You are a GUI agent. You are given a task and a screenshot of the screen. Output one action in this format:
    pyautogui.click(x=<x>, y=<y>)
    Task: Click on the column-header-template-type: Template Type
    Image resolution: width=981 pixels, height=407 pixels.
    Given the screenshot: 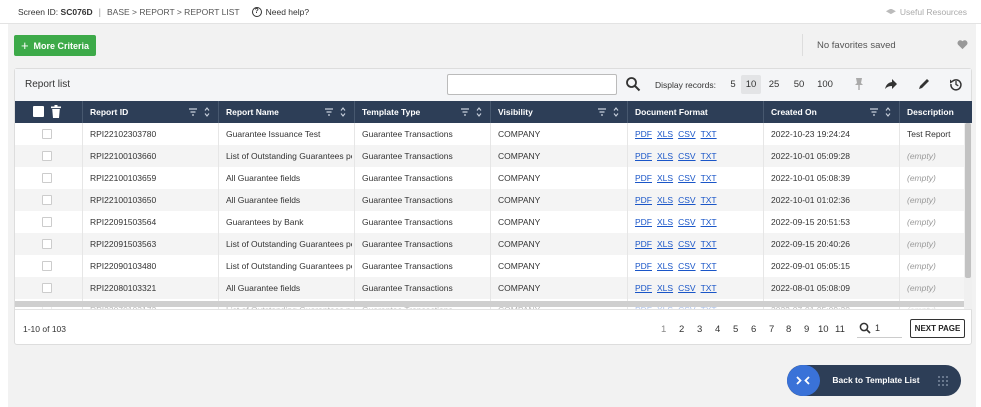 What is the action you would take?
    pyautogui.click(x=391, y=112)
    